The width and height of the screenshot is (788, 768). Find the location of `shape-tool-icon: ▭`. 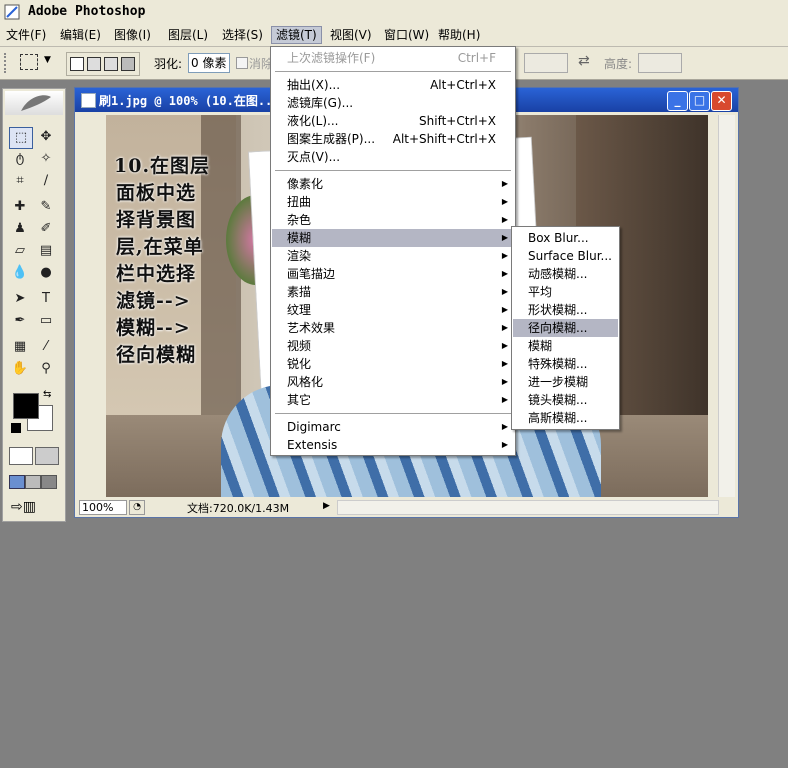

shape-tool-icon: ▭ is located at coordinates (46, 321).